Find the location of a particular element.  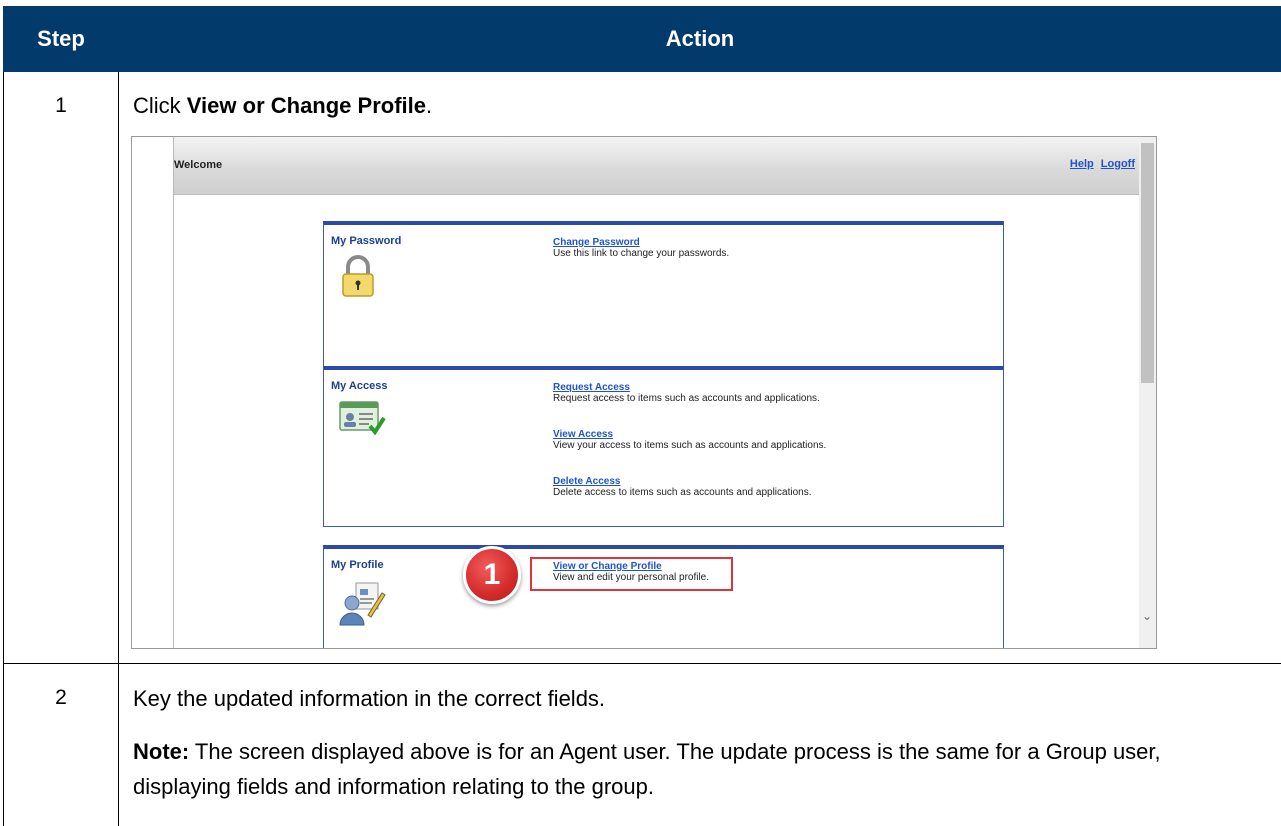

change-password-link: Change Password is located at coordinates (641, 242).